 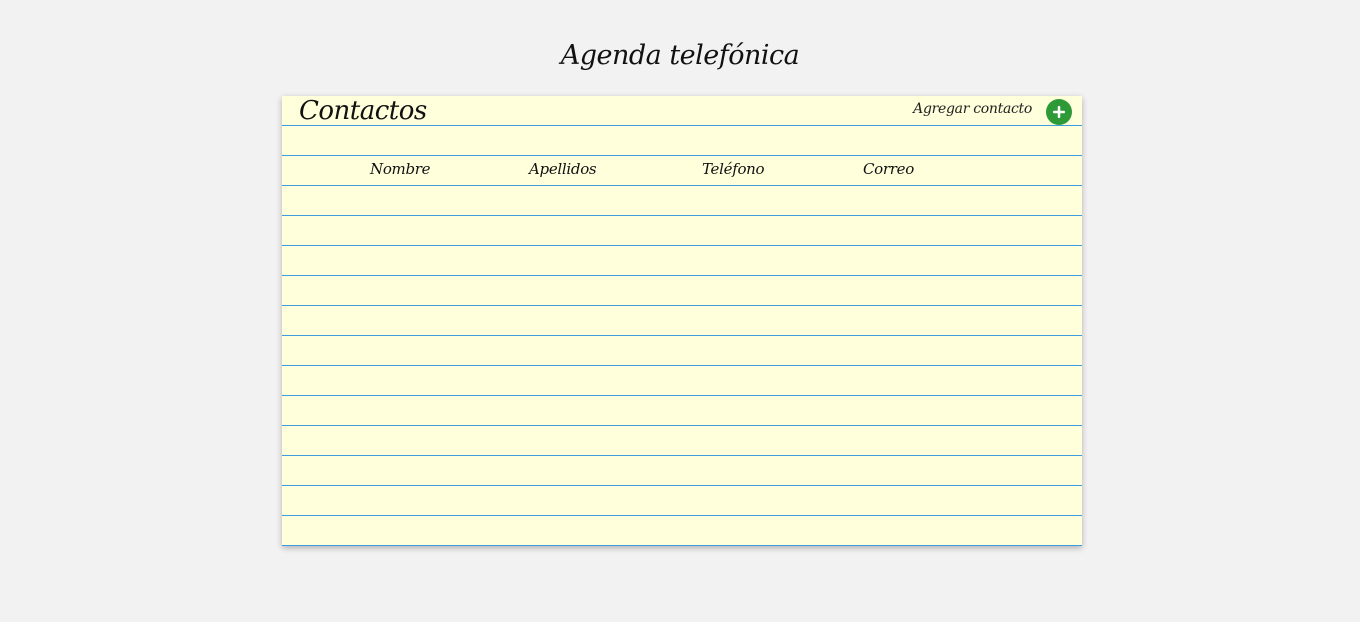 What do you see at coordinates (680, 55) in the screenshot?
I see `page-title: Agenda telefónica` at bounding box center [680, 55].